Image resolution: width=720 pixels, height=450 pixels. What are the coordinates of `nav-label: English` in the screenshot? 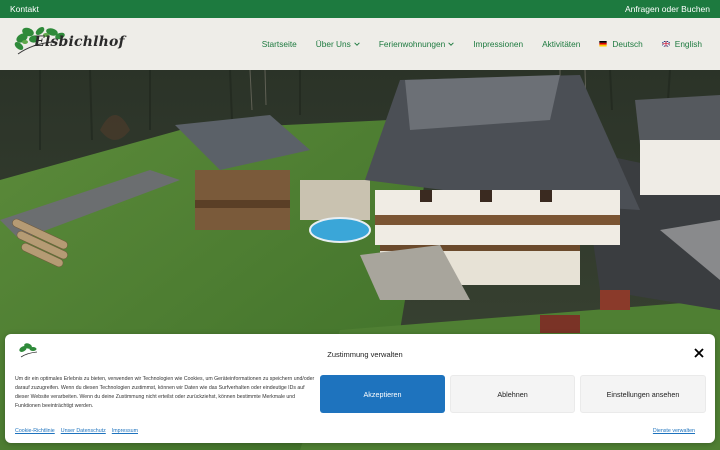 It's located at (688, 44).